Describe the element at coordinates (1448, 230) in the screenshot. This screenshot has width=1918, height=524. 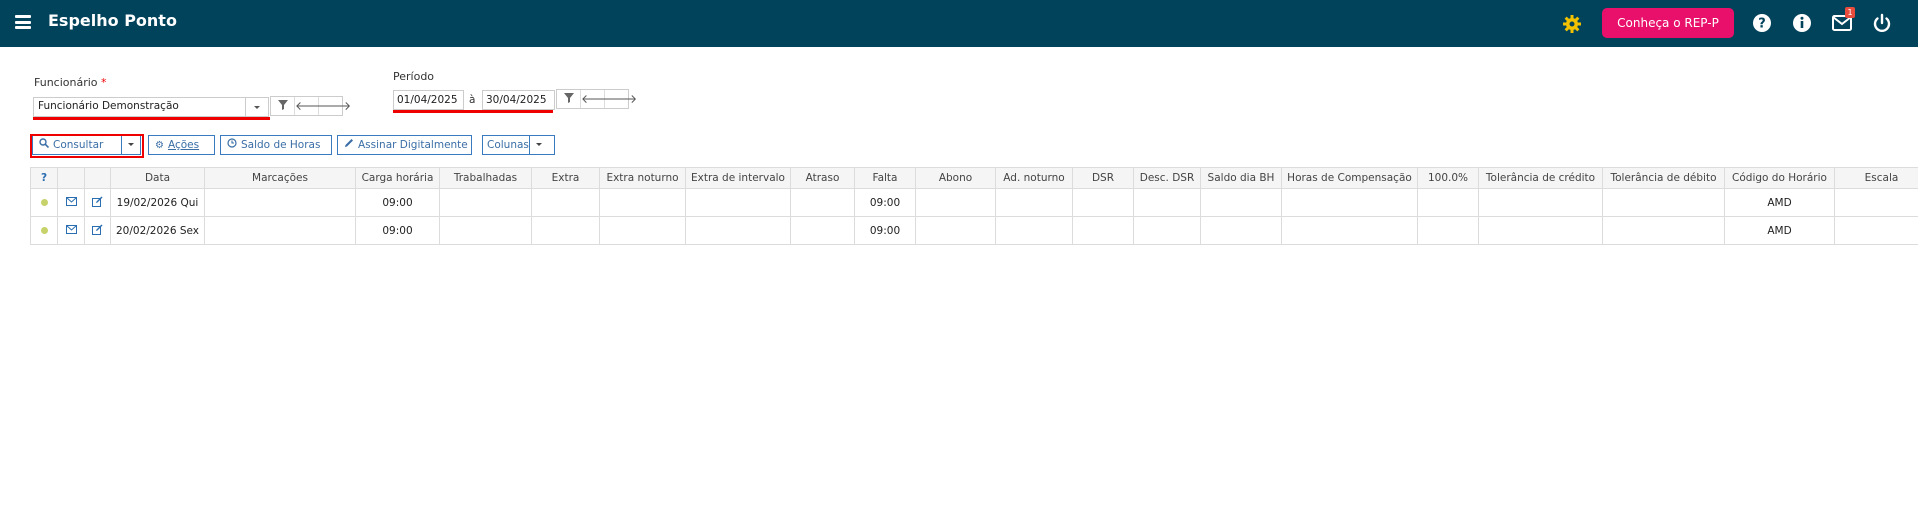
I see `cem-cell` at that location.